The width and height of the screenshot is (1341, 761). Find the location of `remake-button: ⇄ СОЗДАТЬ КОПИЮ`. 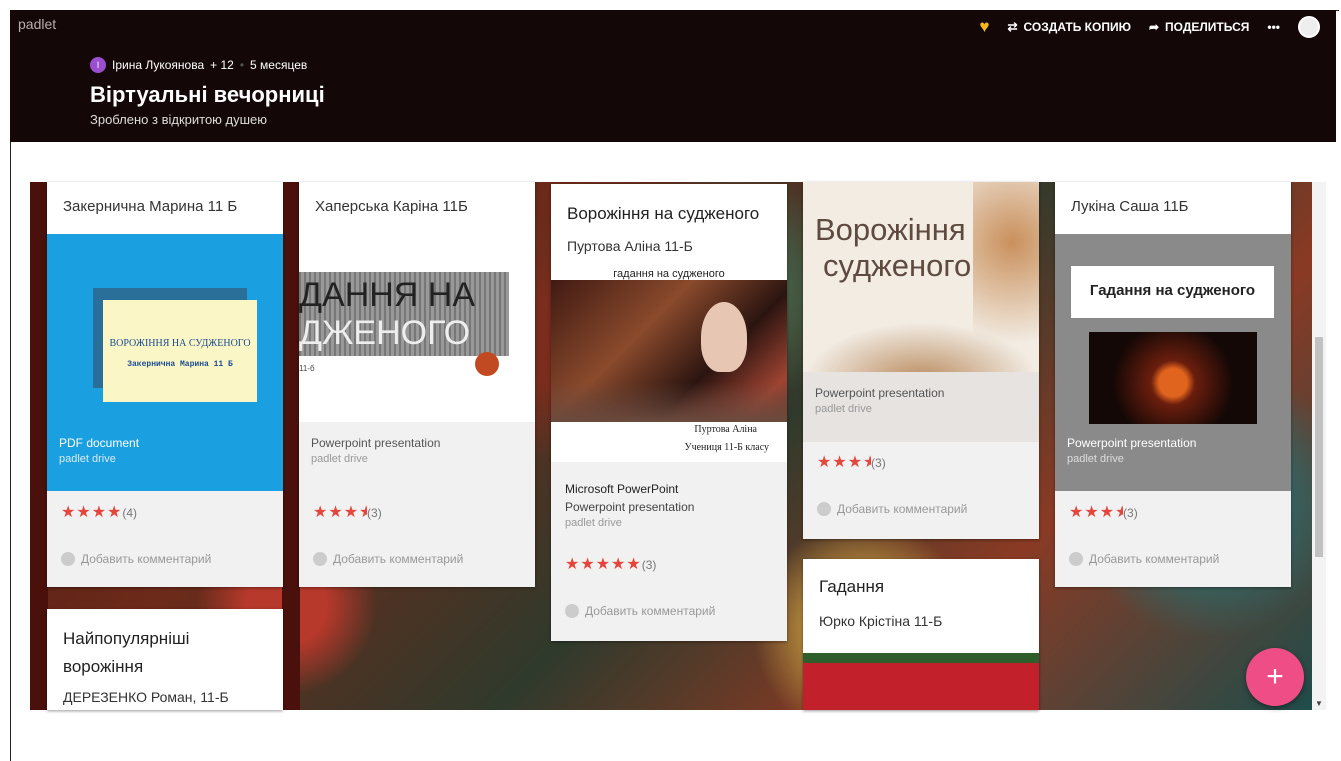

remake-button: ⇄ СОЗДАТЬ КОПИЮ is located at coordinates (1068, 27).